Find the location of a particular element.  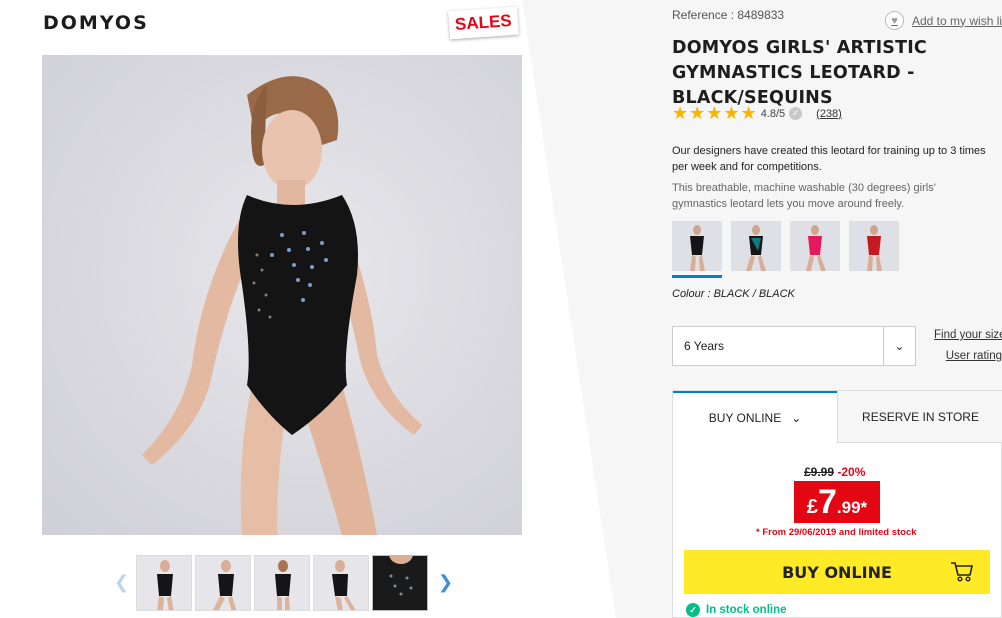

buy-online-button: BUY ONLINE is located at coordinates (837, 572).